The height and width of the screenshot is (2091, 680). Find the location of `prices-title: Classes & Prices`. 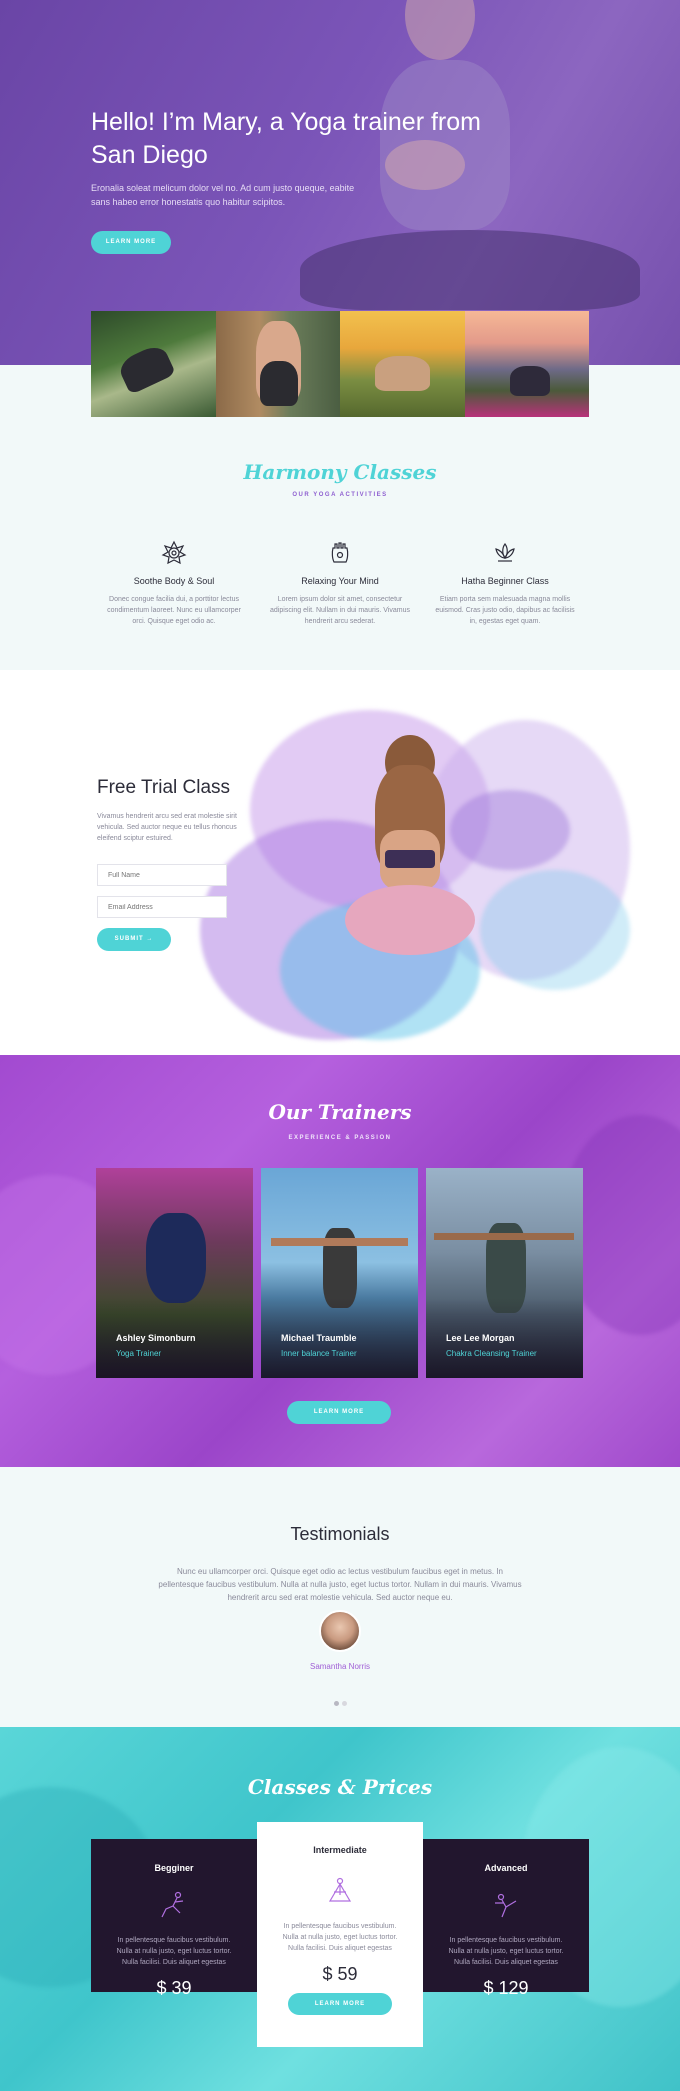

prices-title: Classes & Prices is located at coordinates (340, 1787).